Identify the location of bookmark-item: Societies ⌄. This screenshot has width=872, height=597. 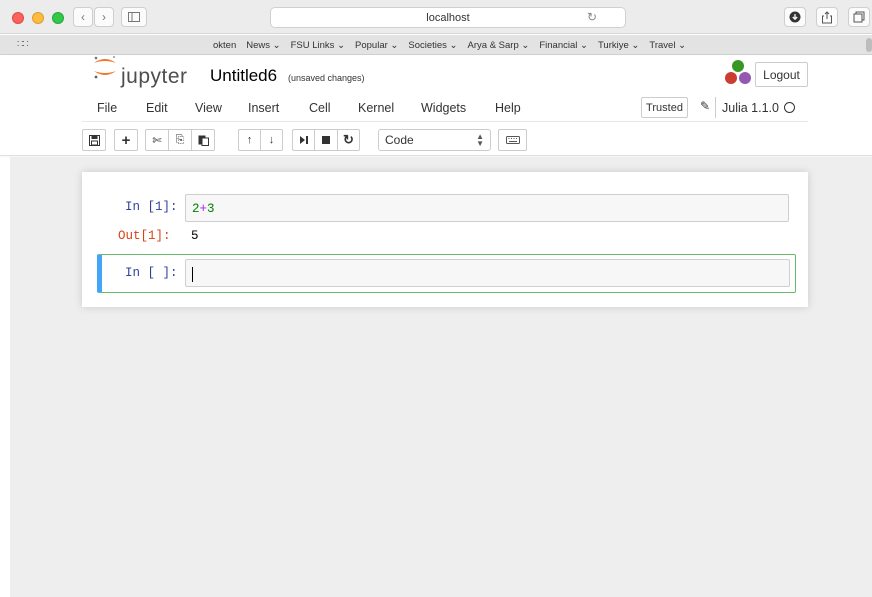
(432, 45).